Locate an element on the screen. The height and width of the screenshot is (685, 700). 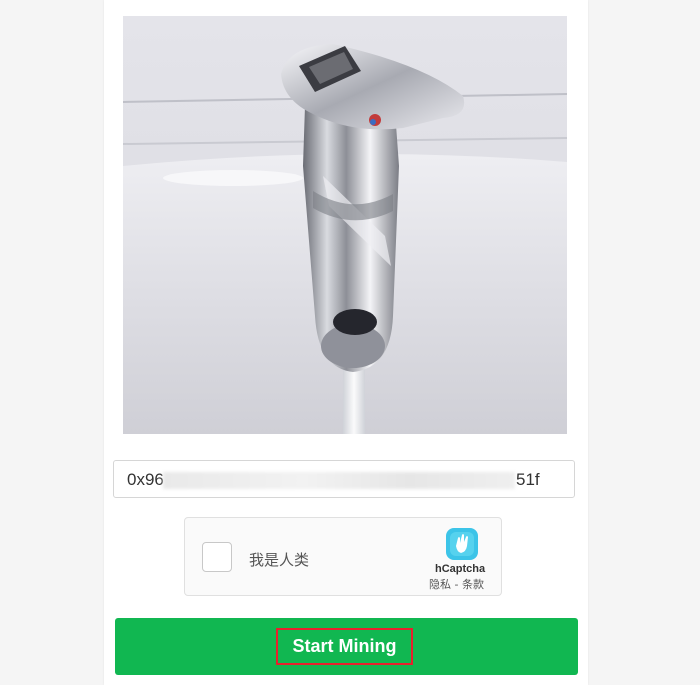
address-redaction is located at coordinates (339, 480).